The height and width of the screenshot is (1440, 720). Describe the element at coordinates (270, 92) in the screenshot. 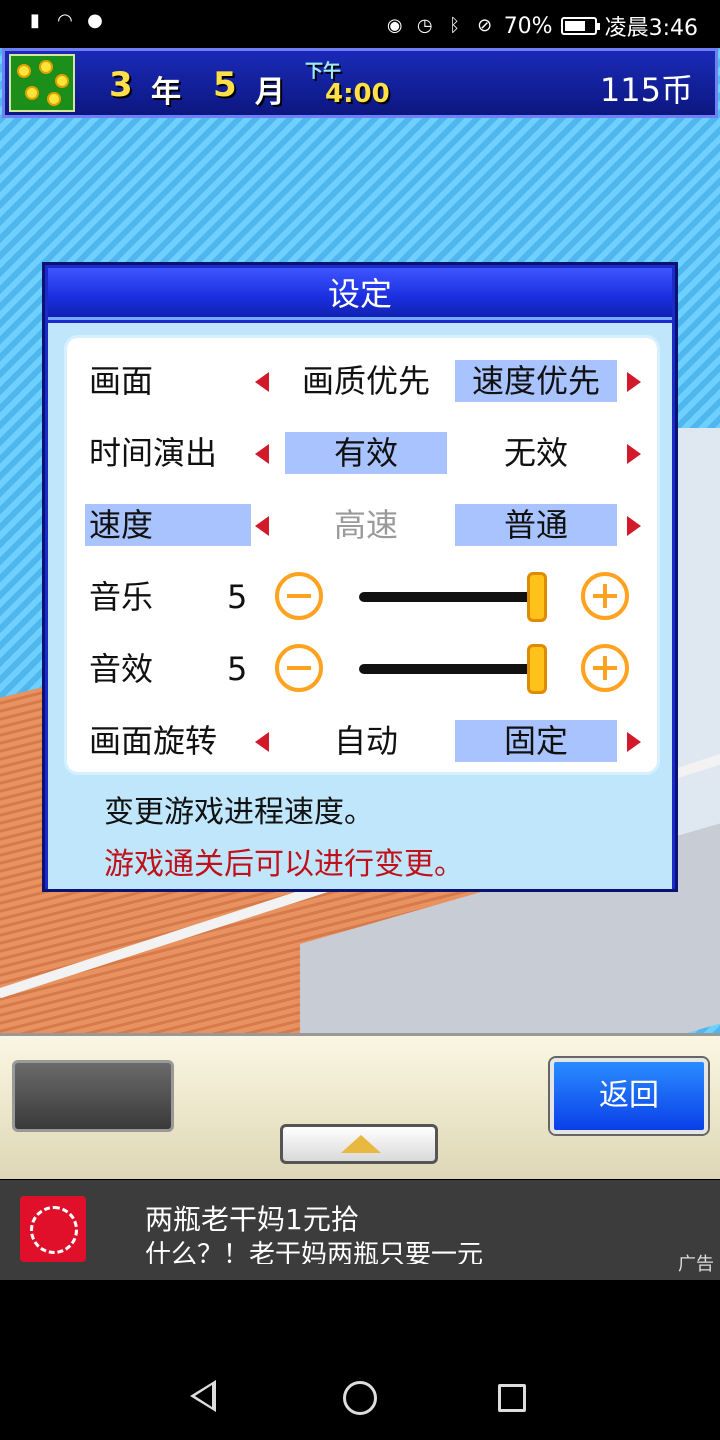

I see `month-label: 月` at that location.